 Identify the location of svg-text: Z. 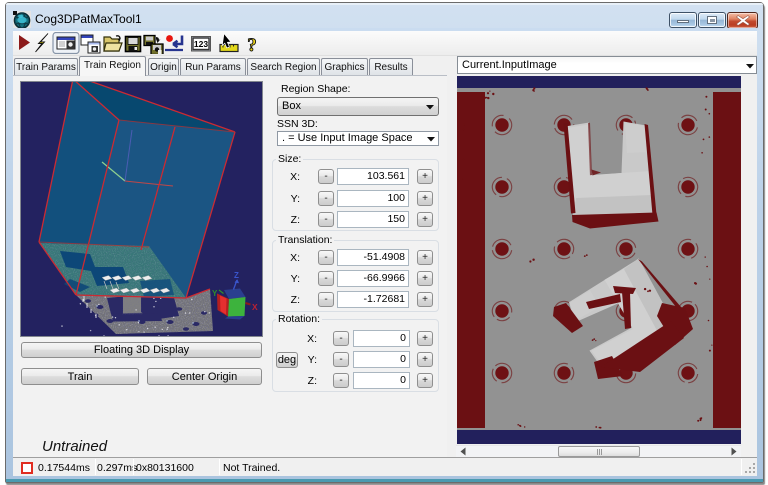
(236, 275).